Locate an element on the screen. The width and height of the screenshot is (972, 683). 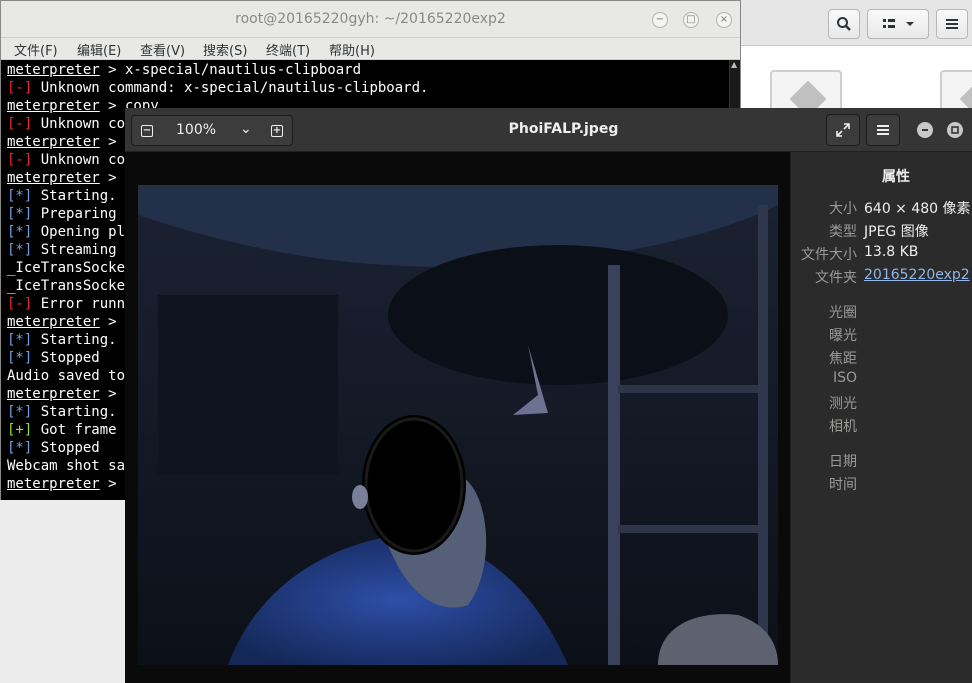
menu-help: 帮助(H) is located at coordinates (352, 49).